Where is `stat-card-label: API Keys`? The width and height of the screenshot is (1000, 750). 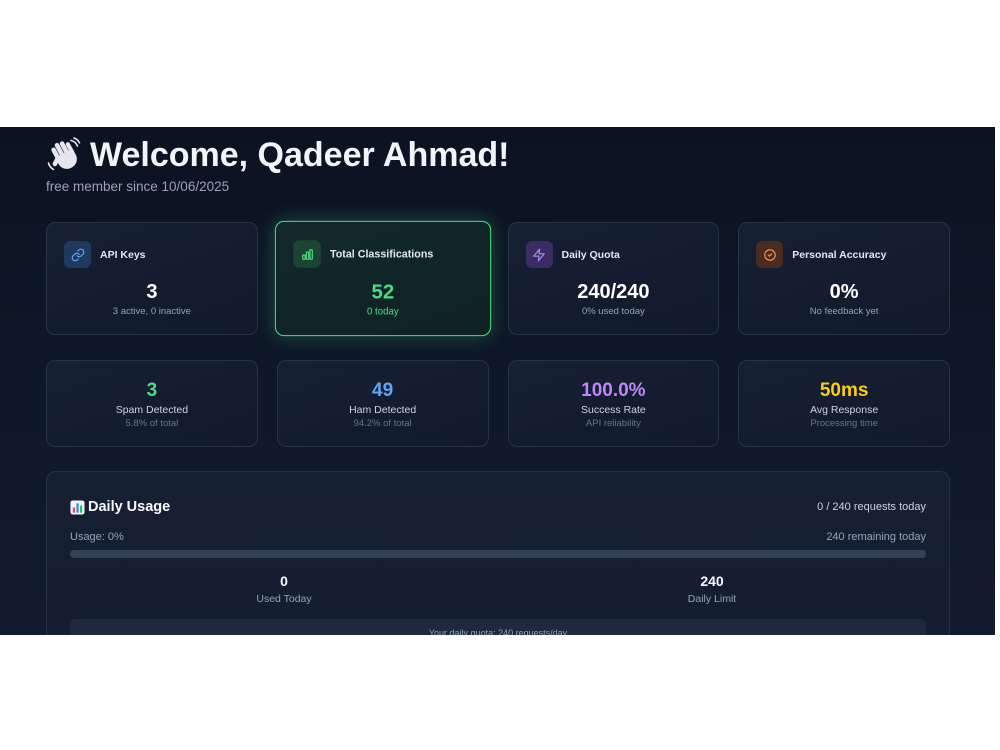 stat-card-label: API Keys is located at coordinates (123, 255).